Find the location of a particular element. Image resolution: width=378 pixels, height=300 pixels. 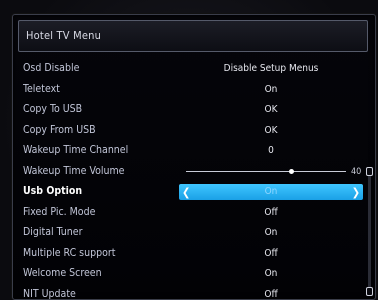

menu-item-wakeup-time-channel: Wakeup Time Channel 0 is located at coordinates (194, 151).